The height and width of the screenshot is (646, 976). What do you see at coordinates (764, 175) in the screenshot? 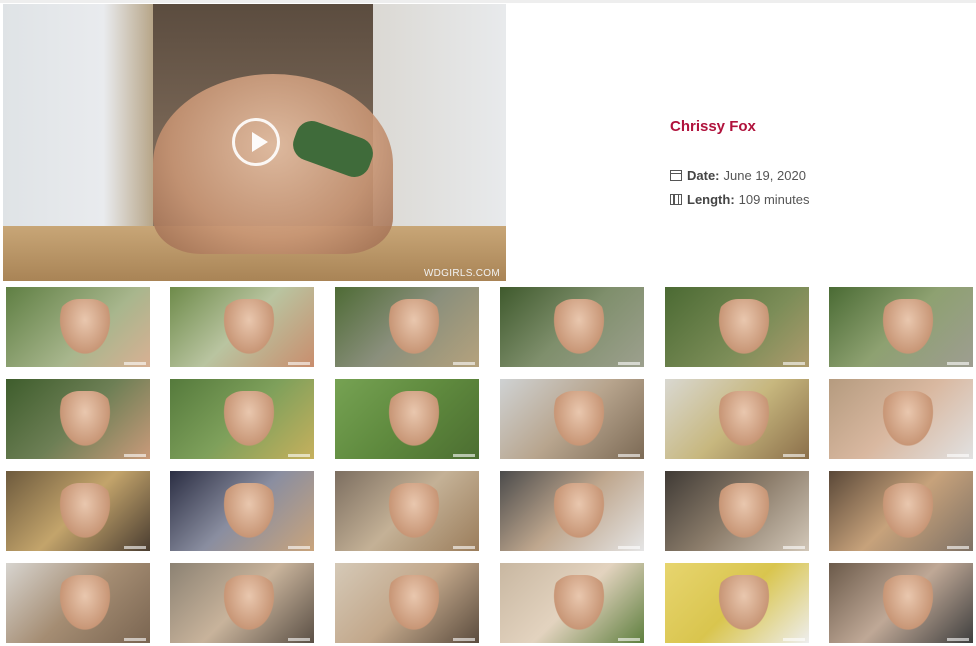
I see `date-value: June 19, 2020` at bounding box center [764, 175].